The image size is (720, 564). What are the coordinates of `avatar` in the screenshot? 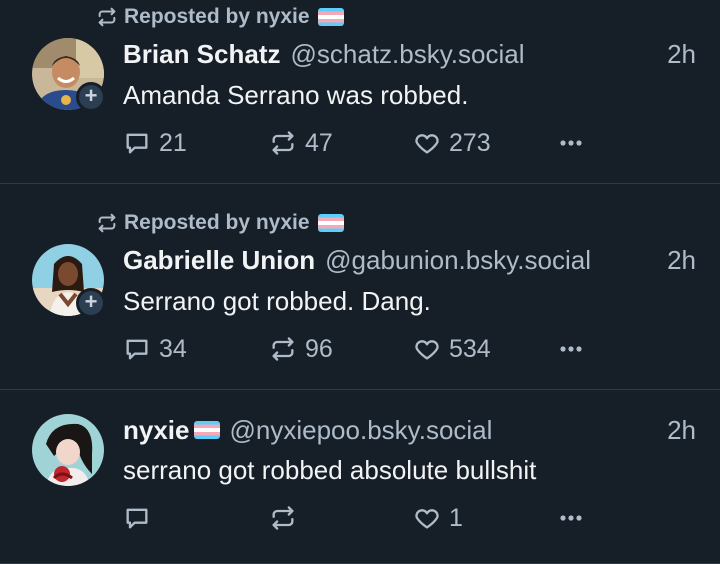 It's located at (68, 450).